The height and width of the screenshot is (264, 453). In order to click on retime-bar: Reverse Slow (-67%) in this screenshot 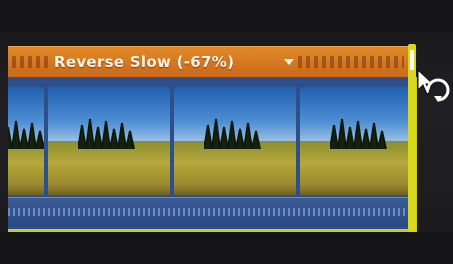, I will do `click(211, 62)`.